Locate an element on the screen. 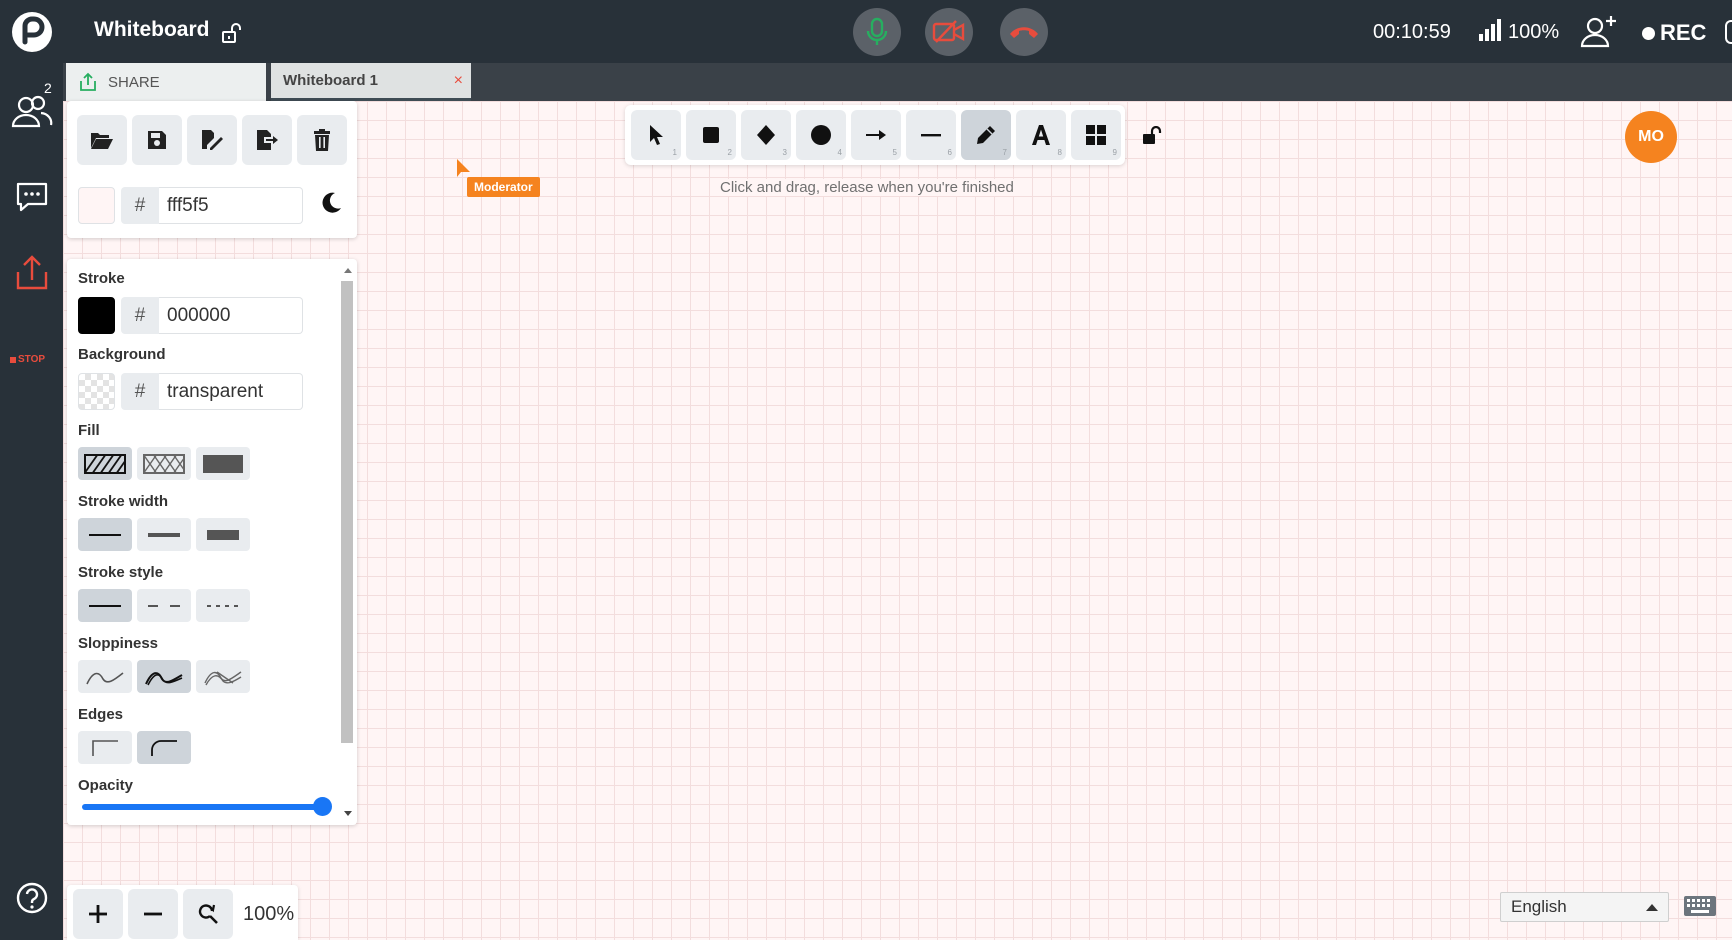 The image size is (1732, 940). fill-label: Fill is located at coordinates (89, 430).